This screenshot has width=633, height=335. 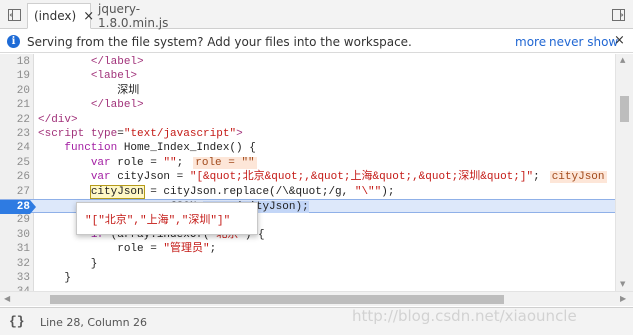 What do you see at coordinates (530, 42) in the screenshot?
I see `more-link: more` at bounding box center [530, 42].